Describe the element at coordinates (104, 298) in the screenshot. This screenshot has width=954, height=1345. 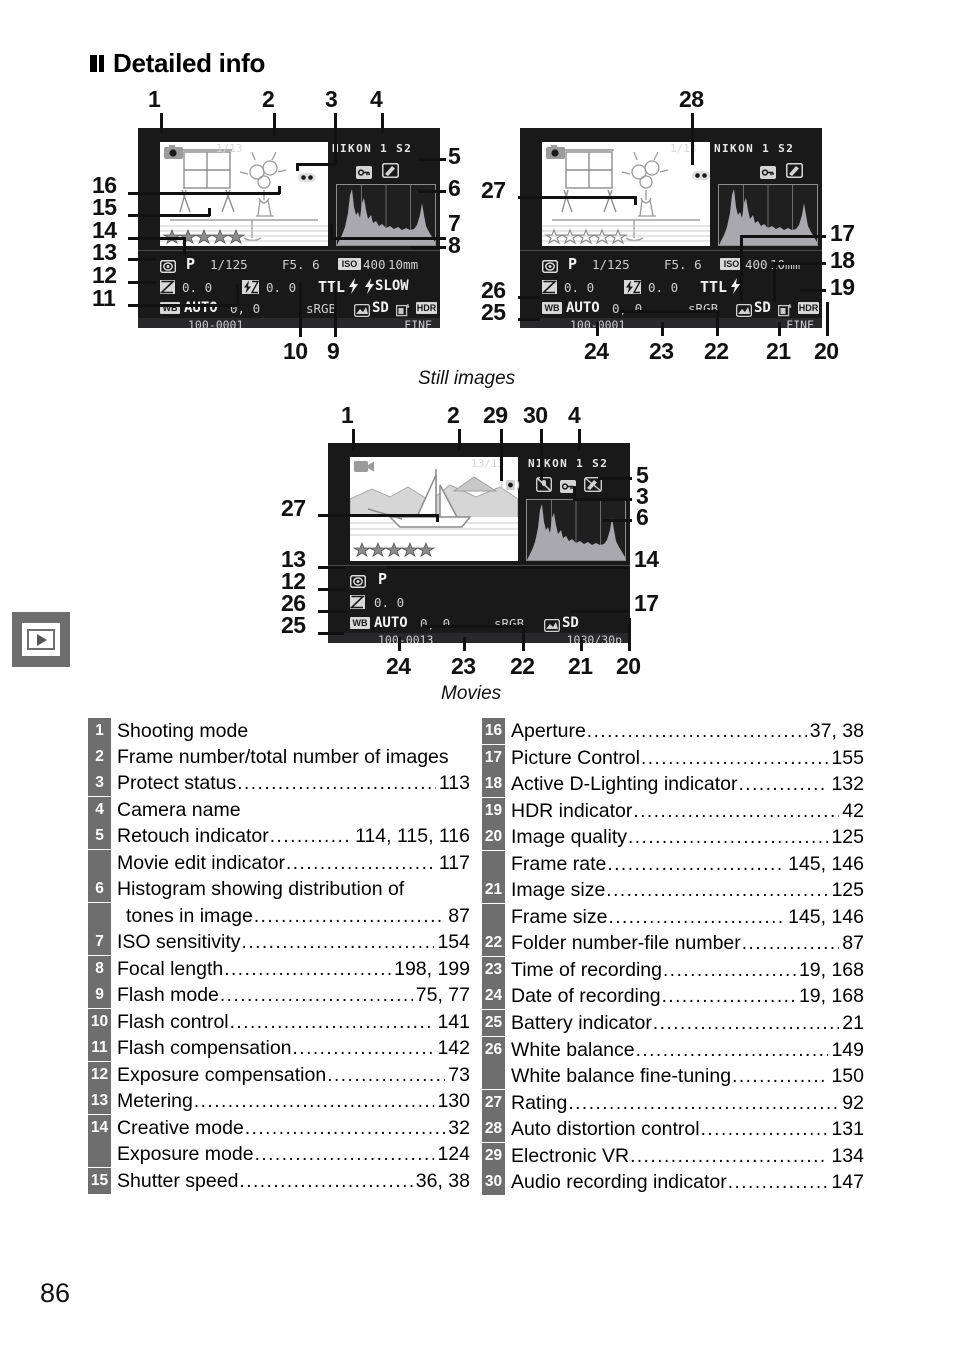
I see `callout-11: 11` at that location.